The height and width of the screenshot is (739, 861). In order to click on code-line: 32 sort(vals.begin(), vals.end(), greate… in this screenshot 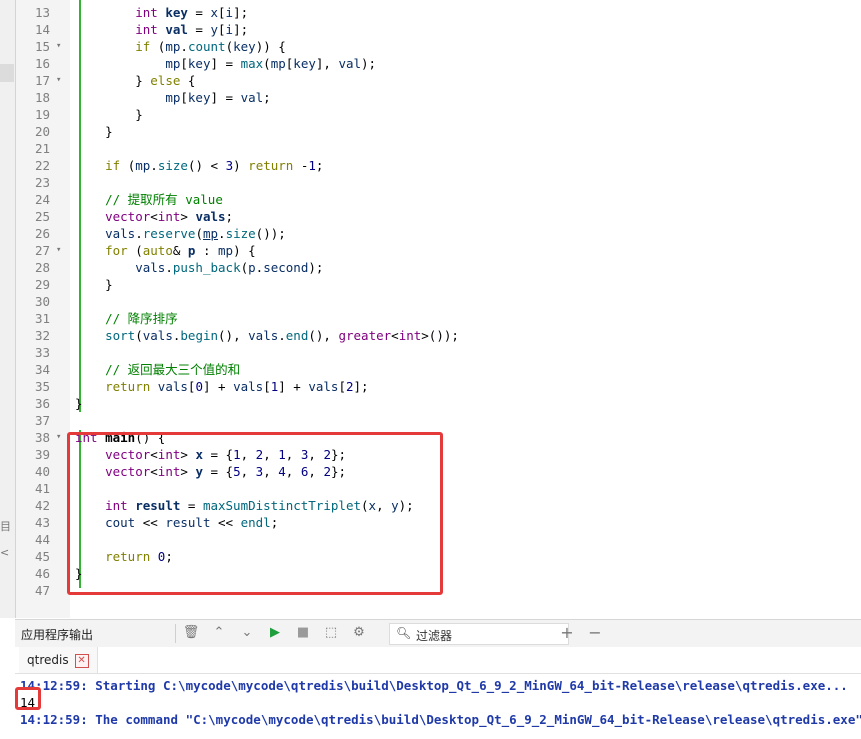, I will do `click(438, 335)`.